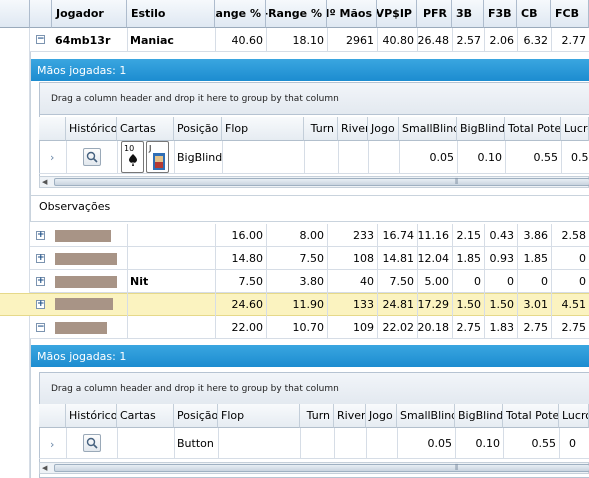  Describe the element at coordinates (398, 258) in the screenshot. I see `vpip-value: 14.81` at that location.